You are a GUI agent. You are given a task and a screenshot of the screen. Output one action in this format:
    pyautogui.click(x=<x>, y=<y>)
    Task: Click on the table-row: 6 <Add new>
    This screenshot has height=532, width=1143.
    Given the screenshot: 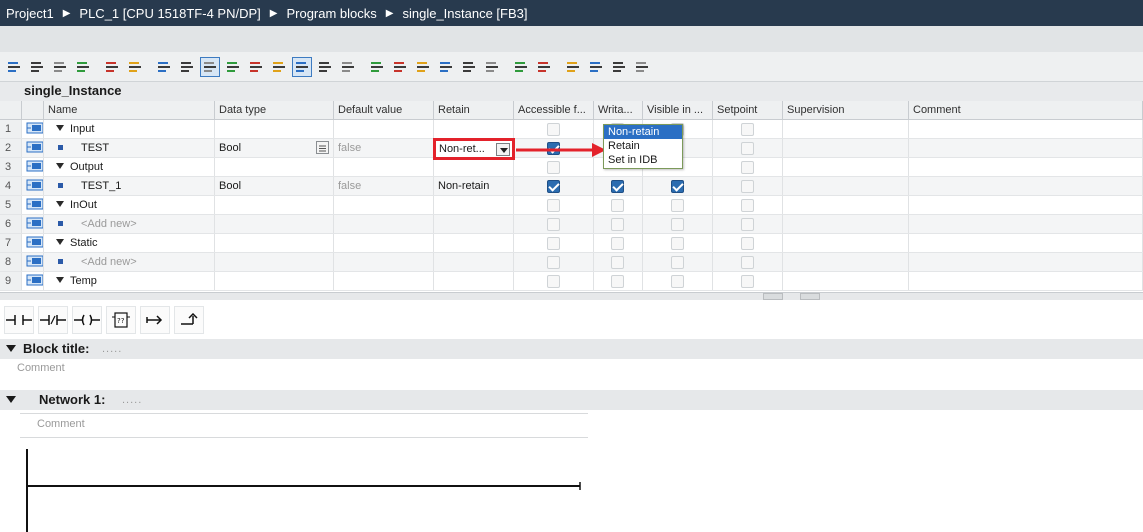 What is the action you would take?
    pyautogui.click(x=571, y=224)
    